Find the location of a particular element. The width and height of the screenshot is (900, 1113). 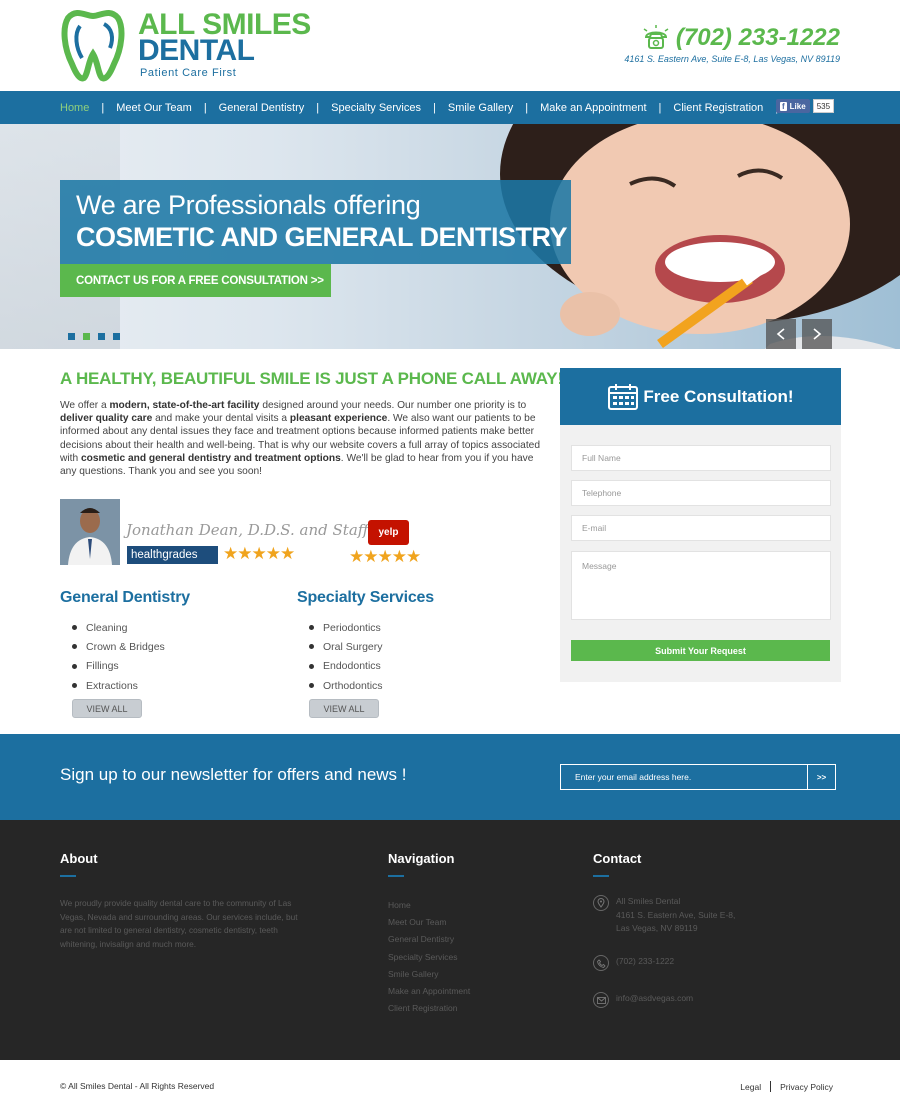

service-item-crown-bridges: Crown & Bridges is located at coordinates (160, 646).